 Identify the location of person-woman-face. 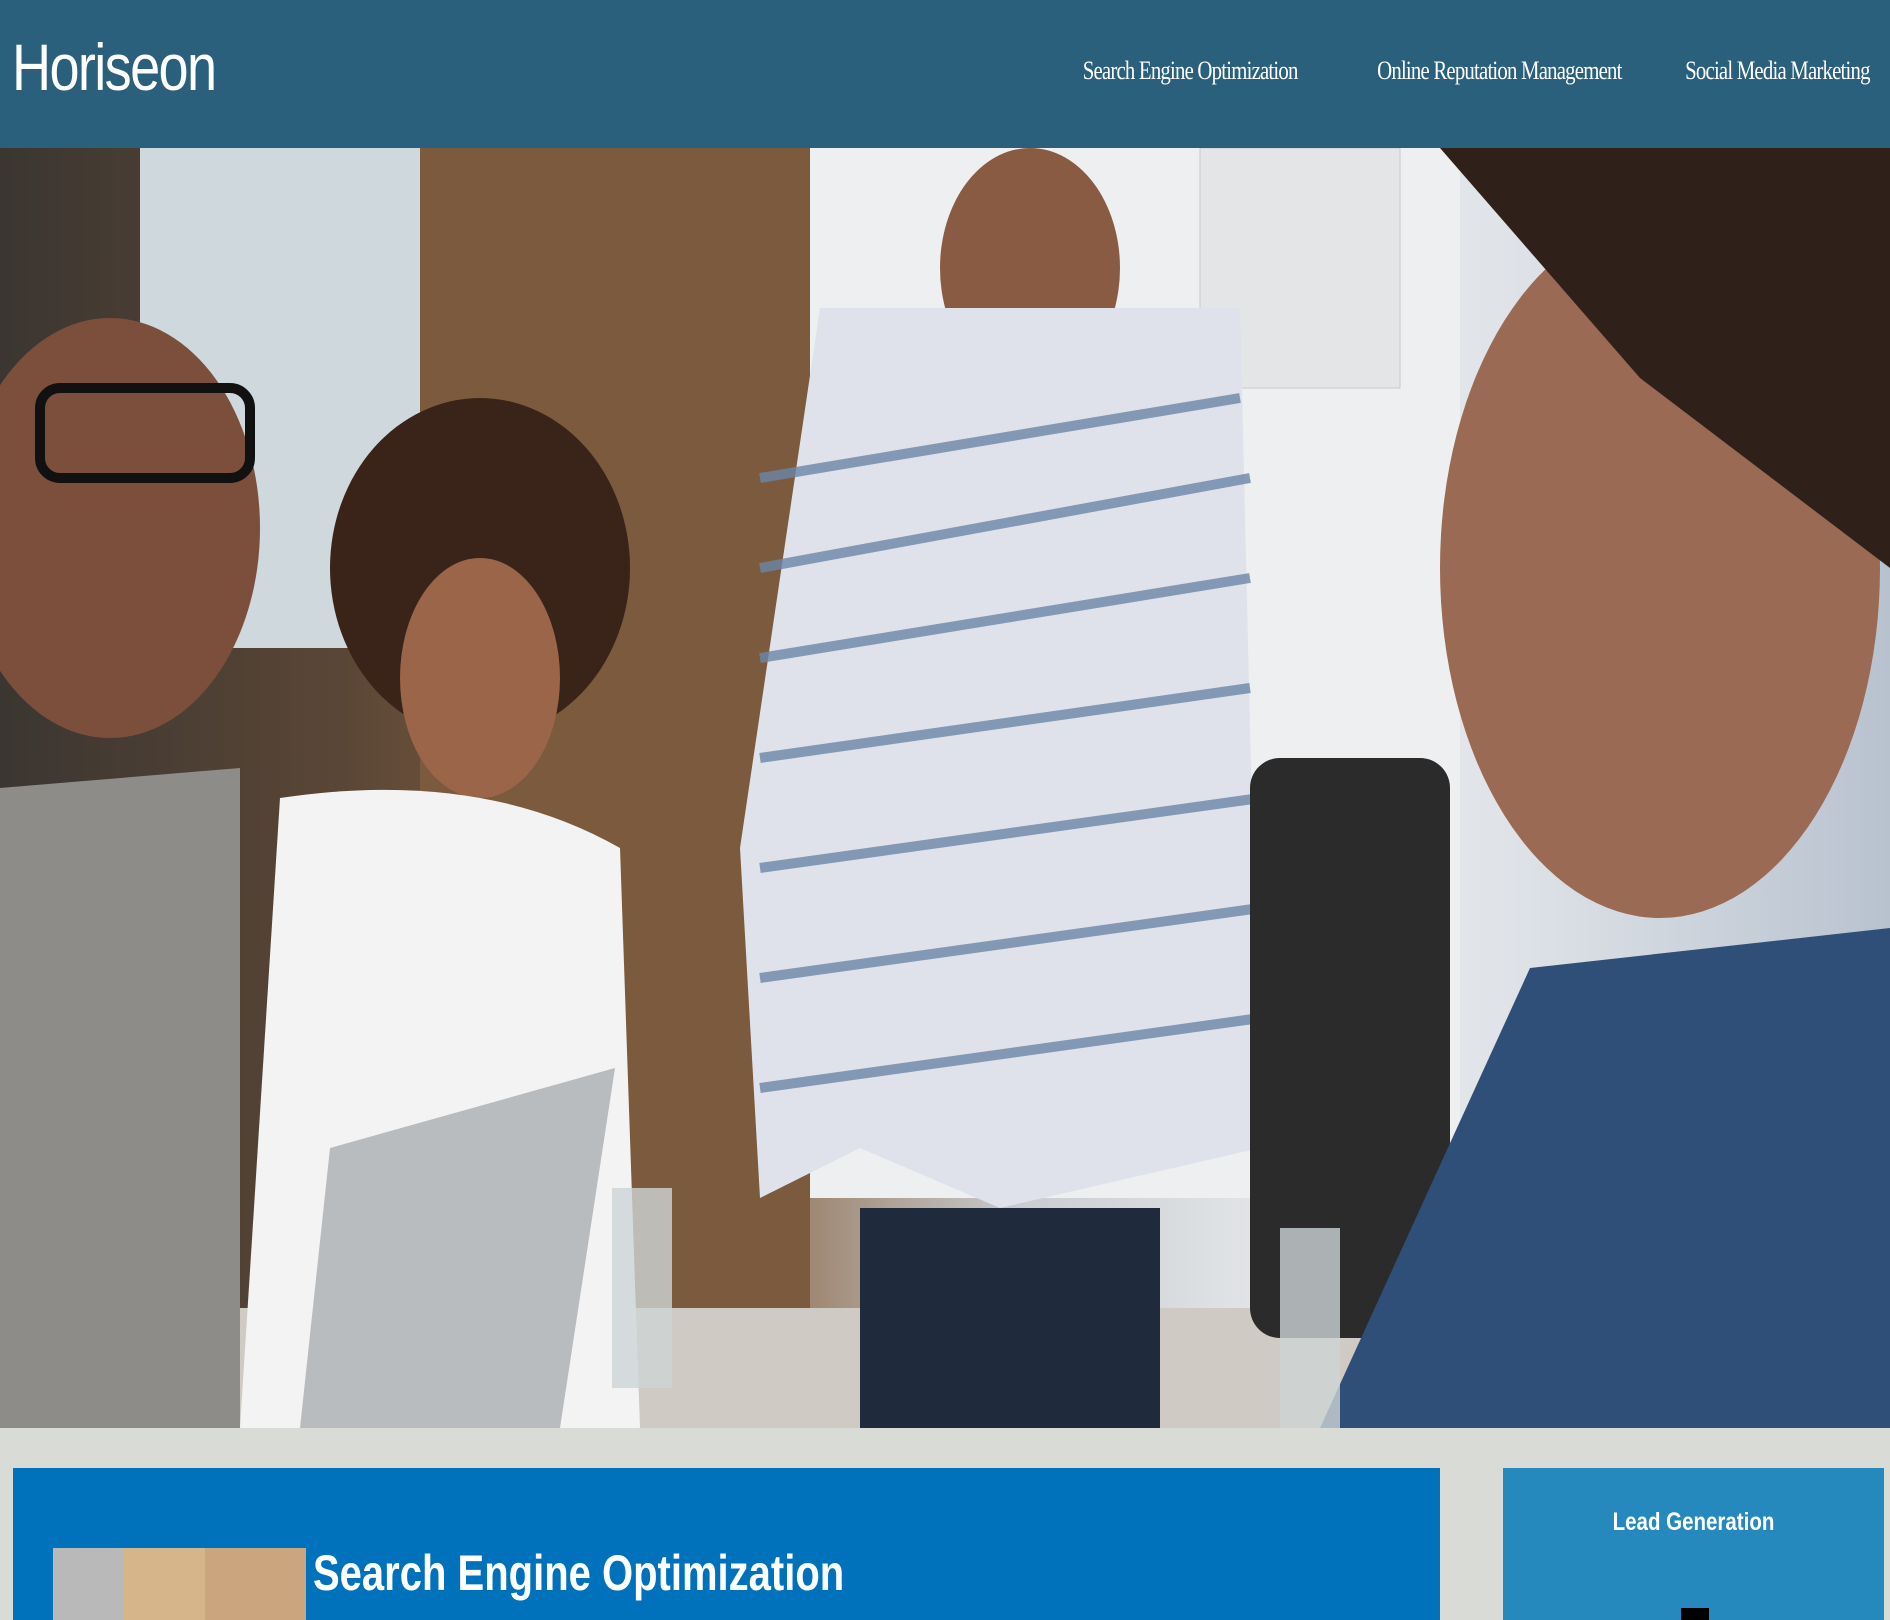
(480, 678).